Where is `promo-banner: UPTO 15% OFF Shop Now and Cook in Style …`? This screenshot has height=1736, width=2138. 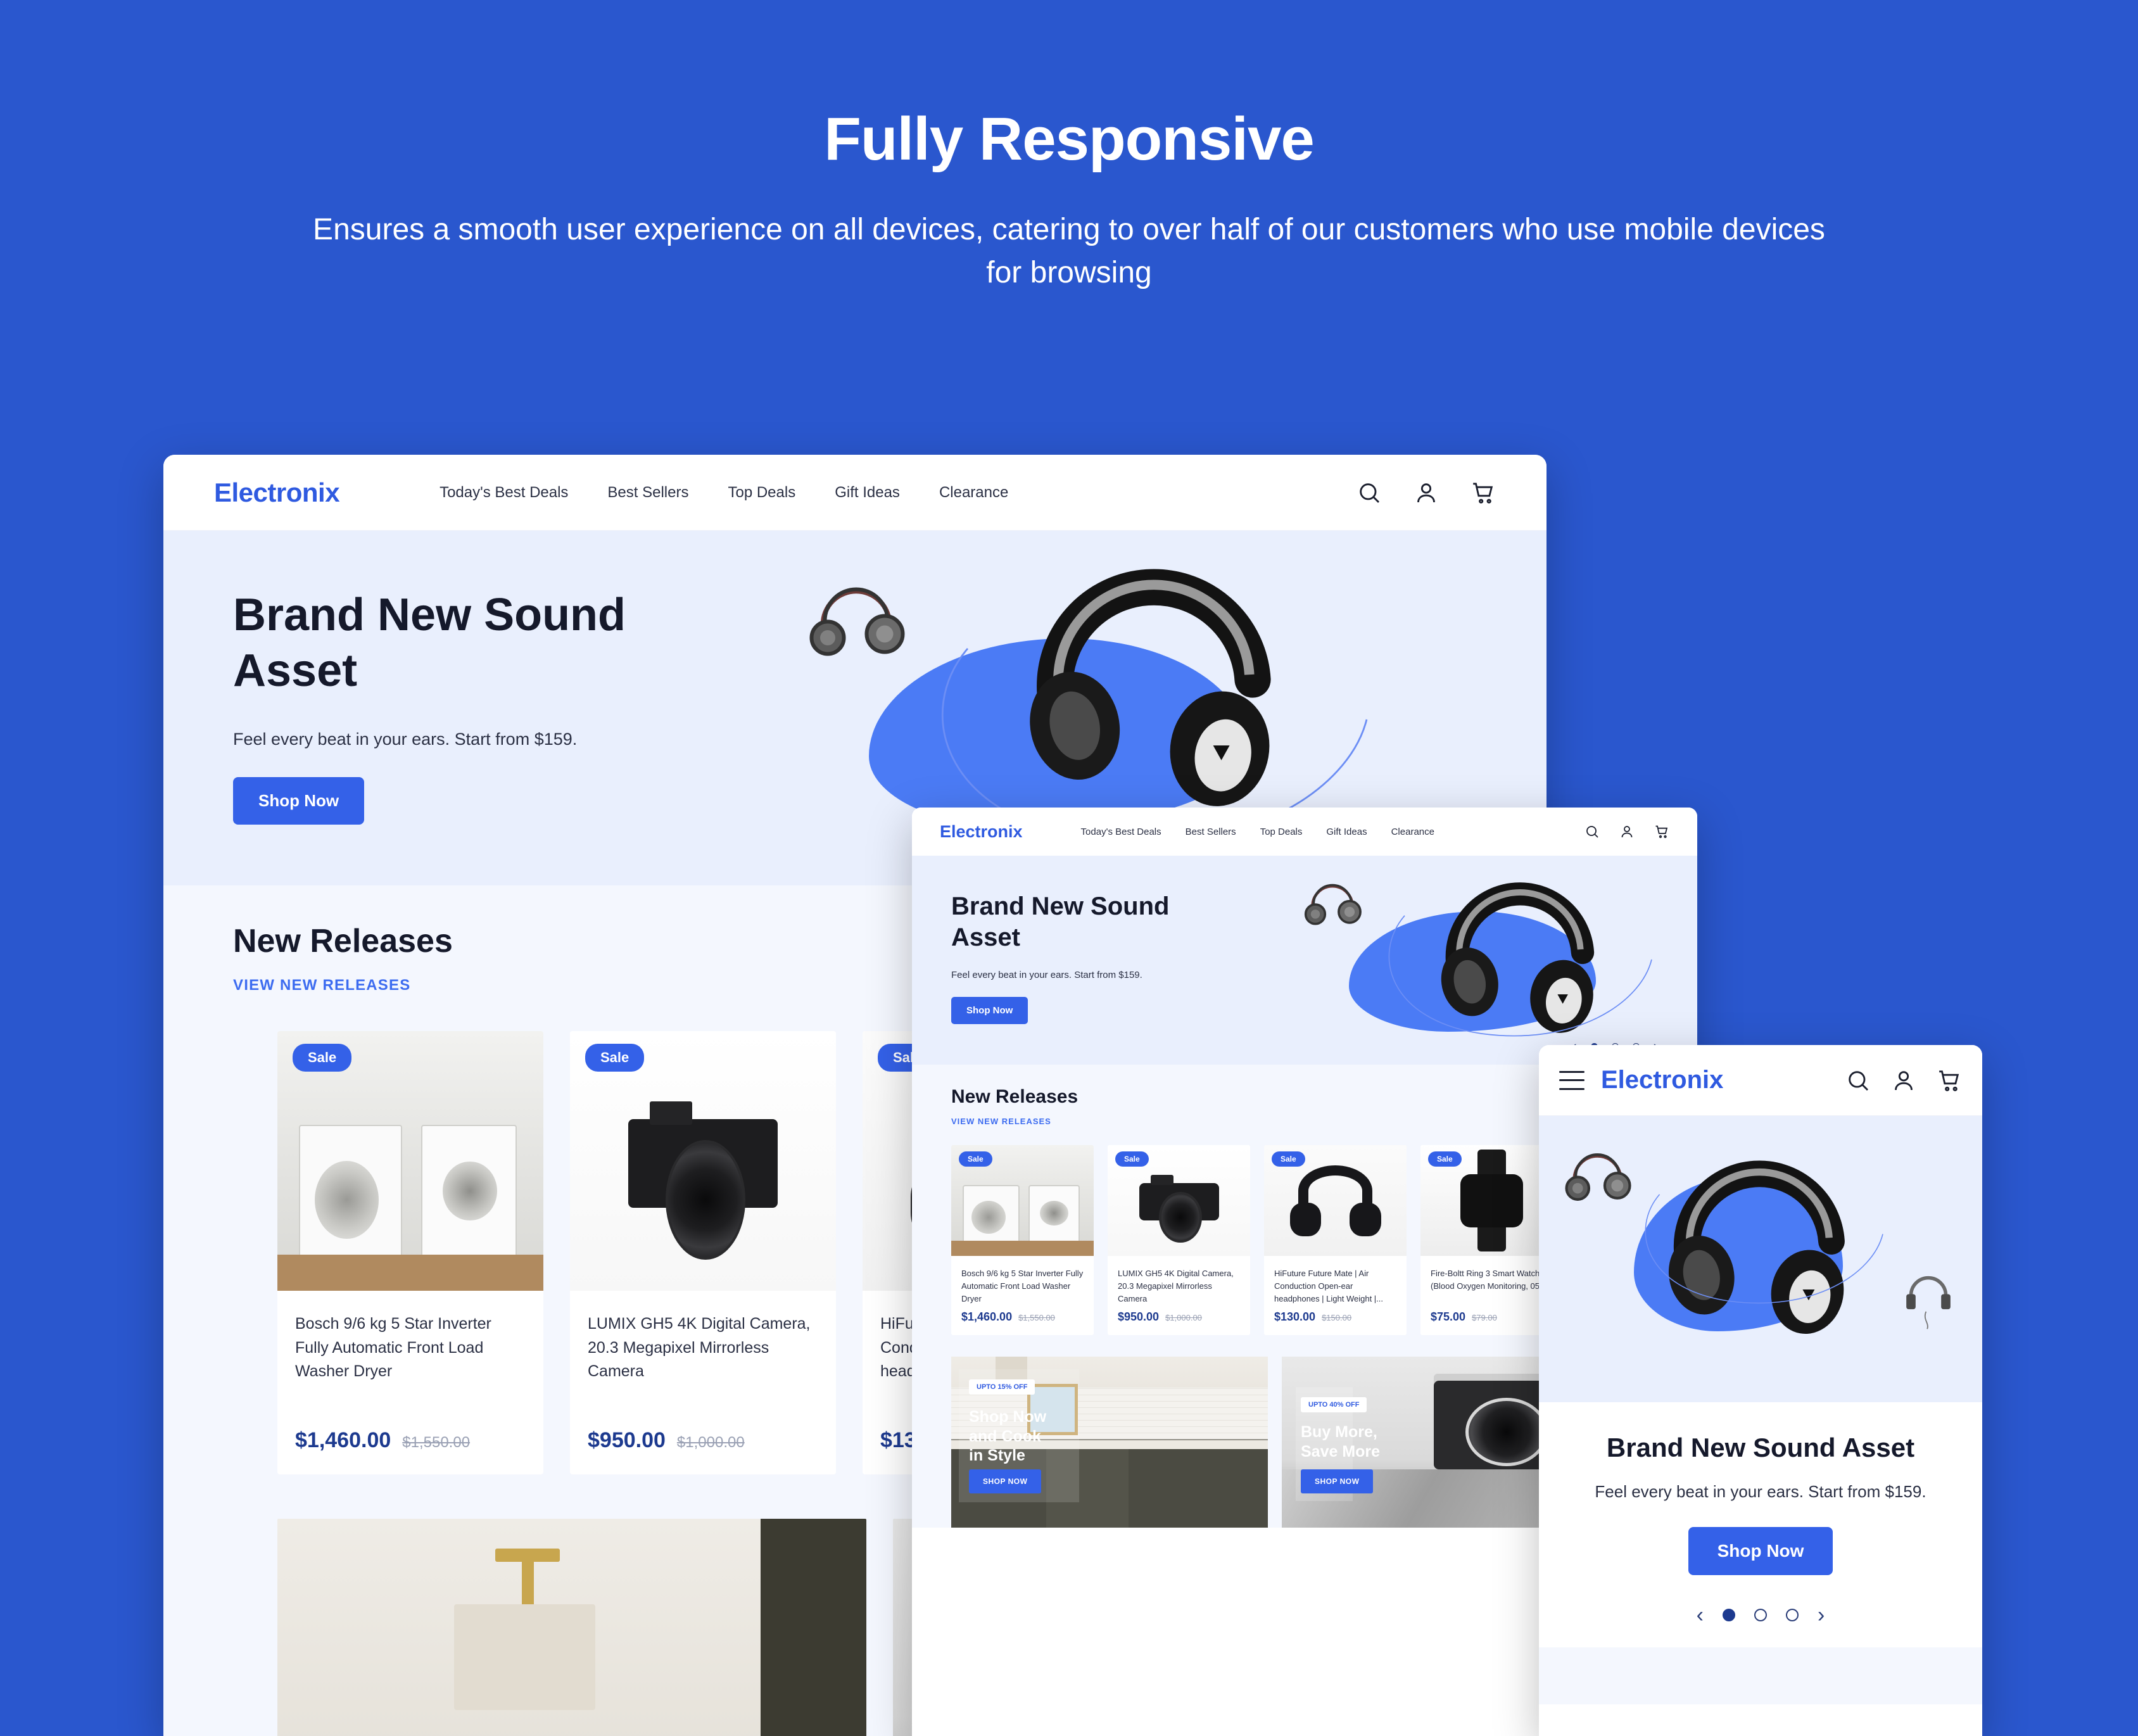 promo-banner: UPTO 15% OFF Shop Now and Cook in Style … is located at coordinates (1109, 1442).